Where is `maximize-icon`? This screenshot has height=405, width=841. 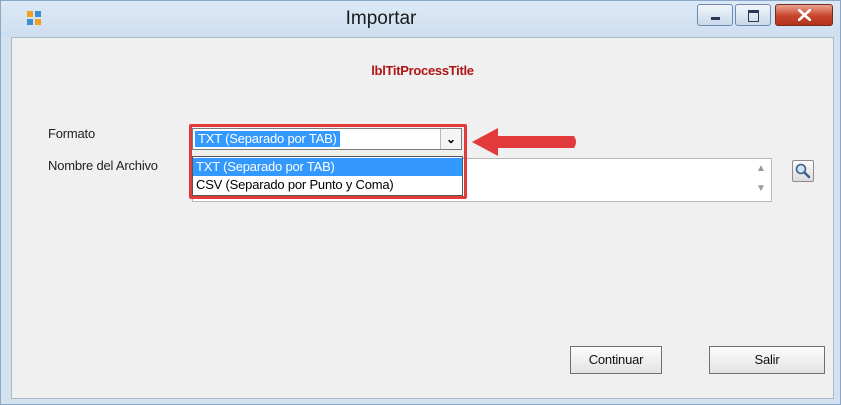
maximize-icon is located at coordinates (753, 16).